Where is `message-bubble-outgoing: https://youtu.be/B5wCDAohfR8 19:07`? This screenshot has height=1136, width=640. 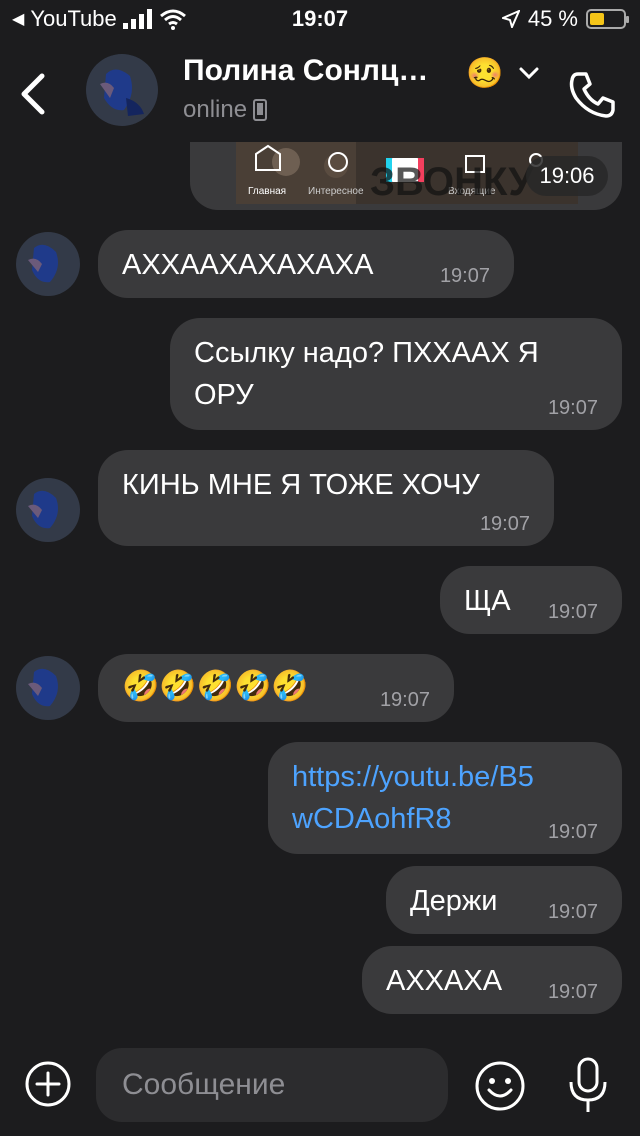 message-bubble-outgoing: https://youtu.be/B5wCDAohfR8 19:07 is located at coordinates (445, 798).